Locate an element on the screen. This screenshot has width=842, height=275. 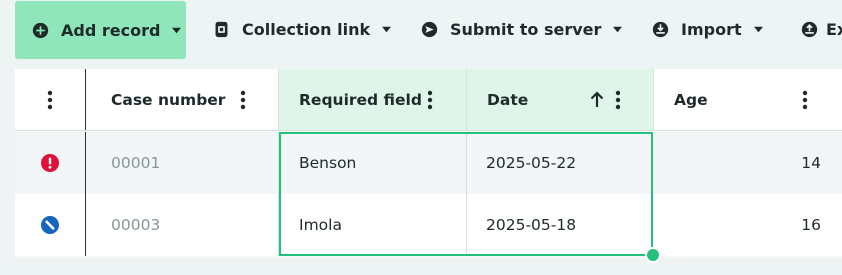
age-cell: 16 is located at coordinates (748, 225).